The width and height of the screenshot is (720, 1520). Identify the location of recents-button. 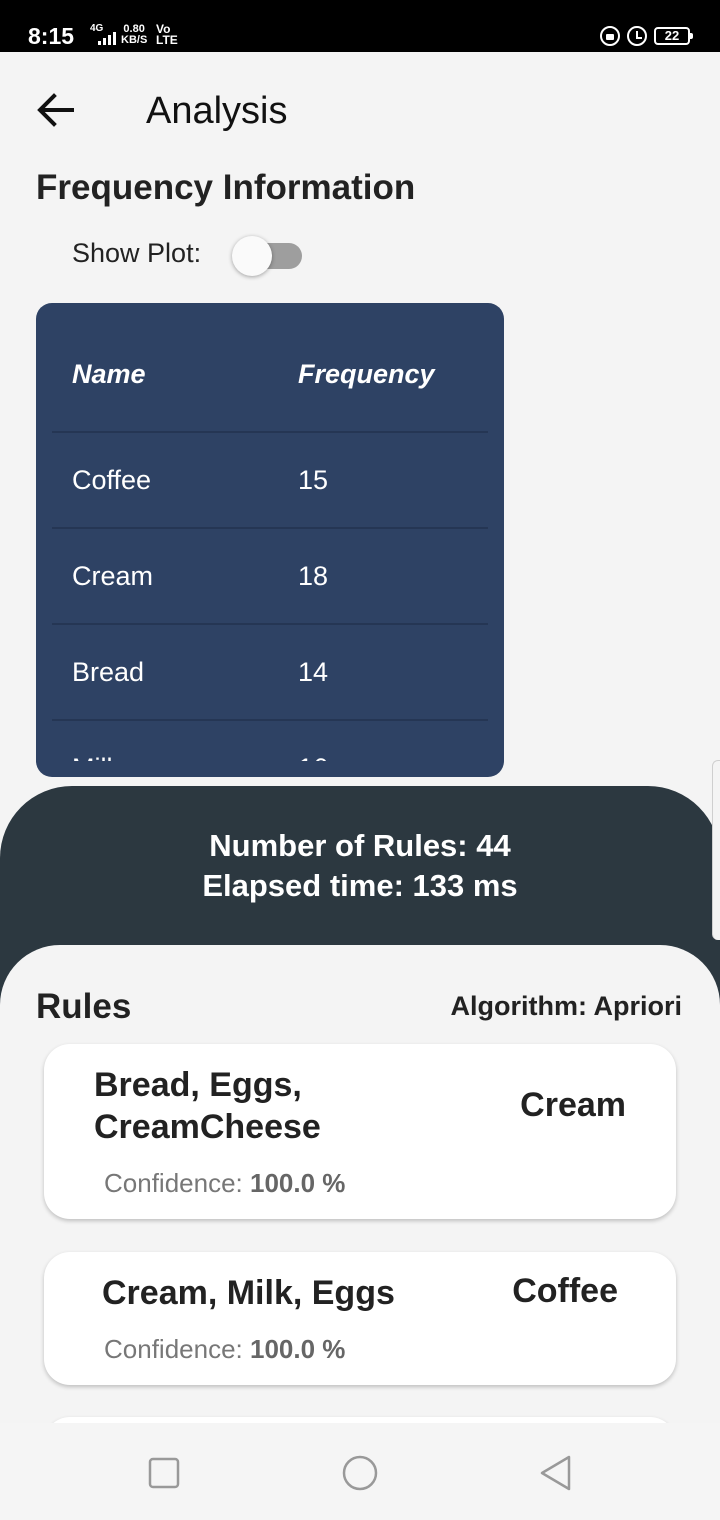
(164, 1473).